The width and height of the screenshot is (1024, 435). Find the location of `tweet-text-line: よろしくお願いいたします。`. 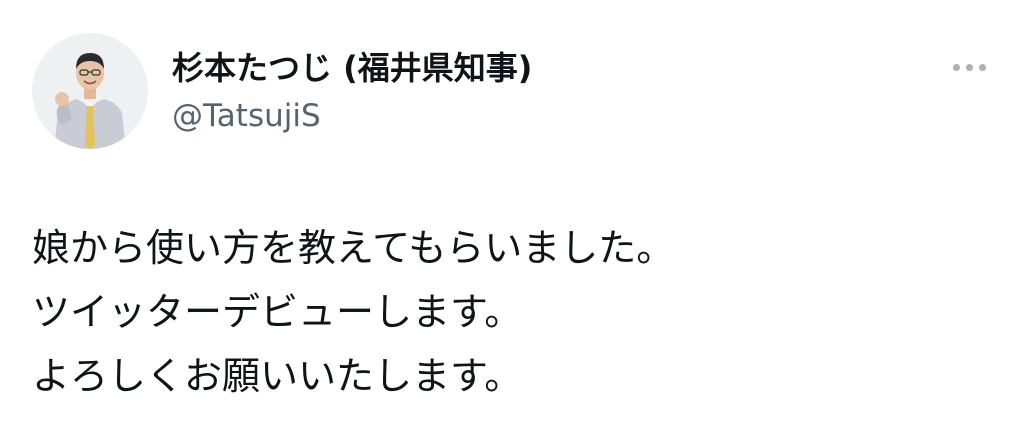

tweet-text-line: よろしくお願いいたします。 is located at coordinates (277, 376).